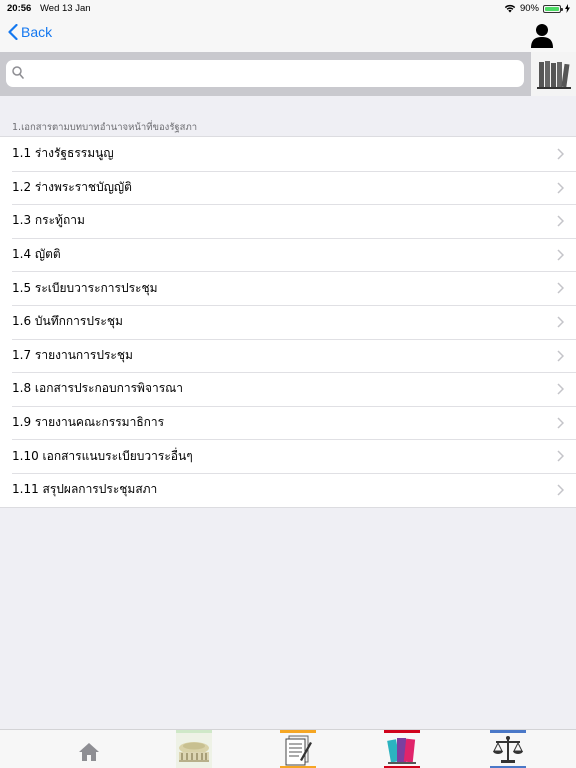 This screenshot has height=768, width=576. Describe the element at coordinates (529, 8) in the screenshot. I see `battery-percent: 90%` at that location.